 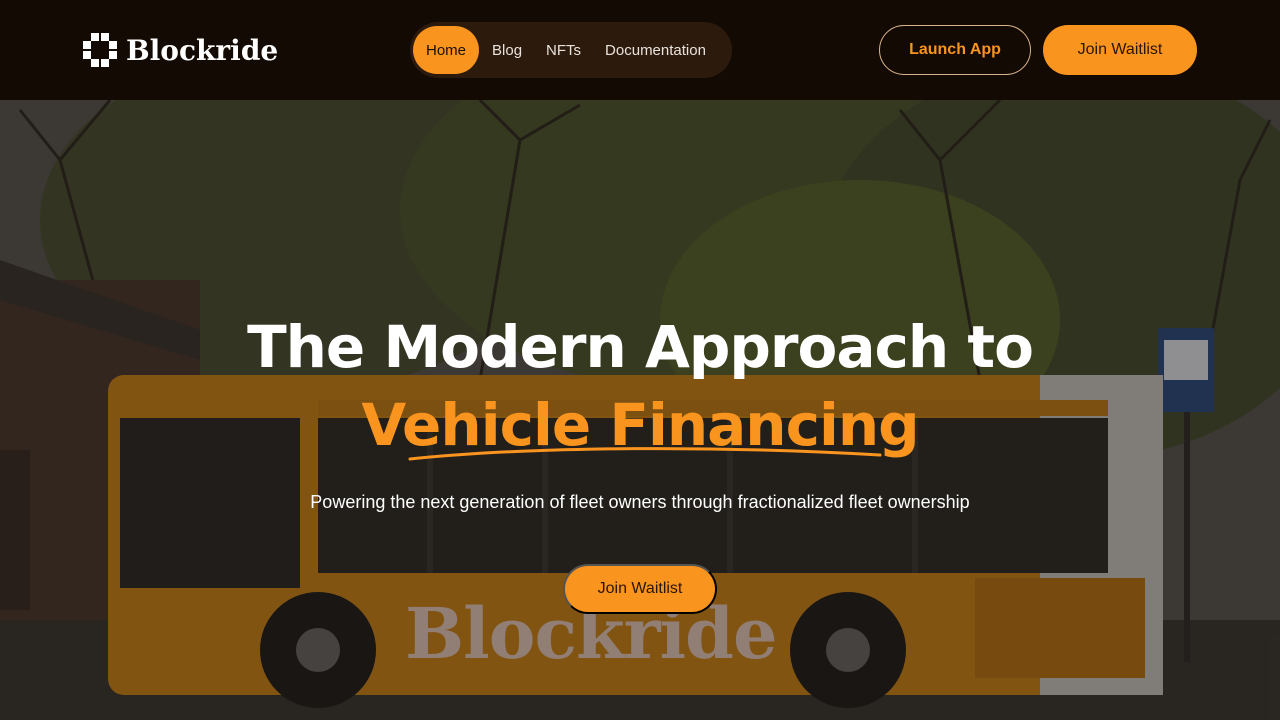 I want to click on logo: Blockride, so click(x=180, y=50).